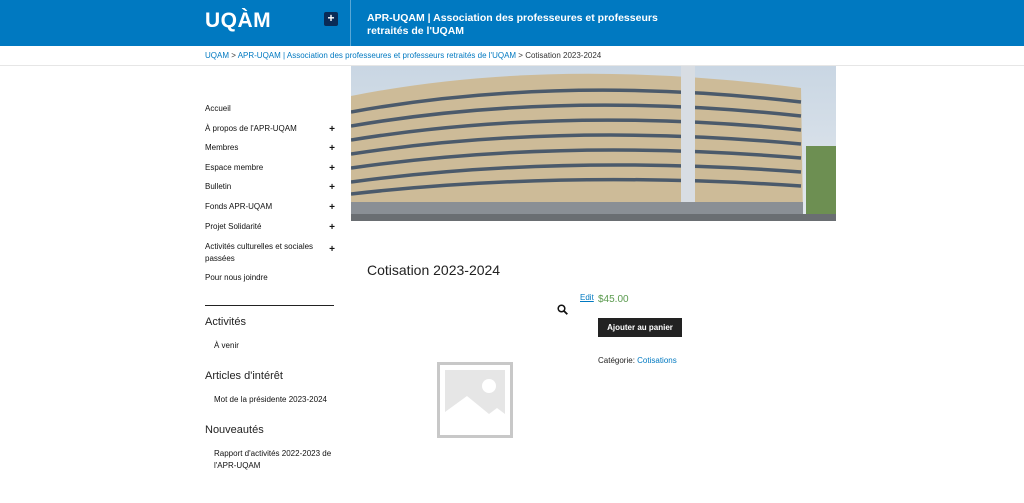 This screenshot has width=1024, height=503. Describe the element at coordinates (270, 173) in the screenshot. I see `sidebar-item-espace-membre: Espace membre +` at that location.